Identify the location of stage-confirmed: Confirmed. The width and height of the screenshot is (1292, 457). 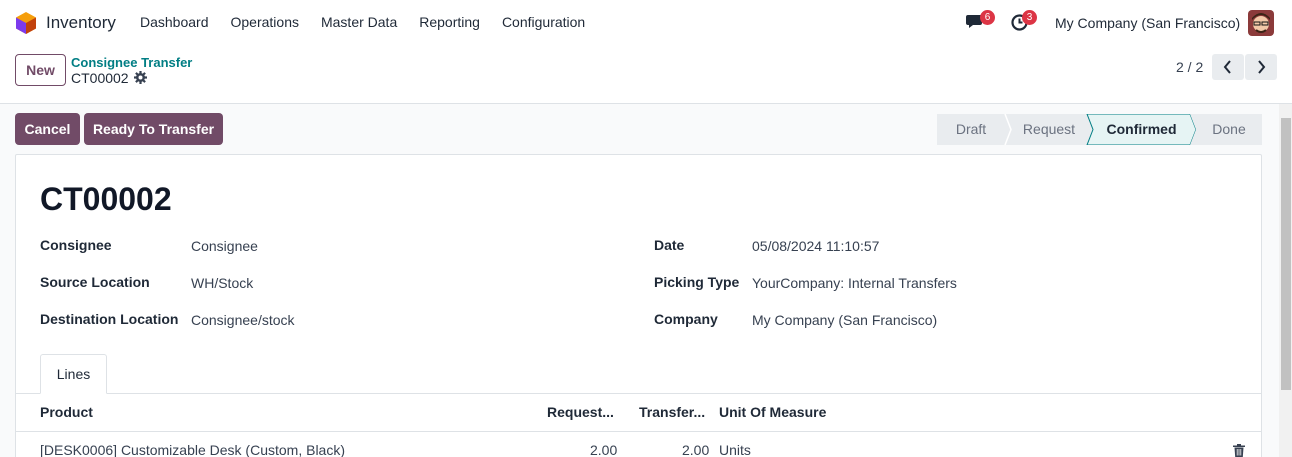
(1141, 129).